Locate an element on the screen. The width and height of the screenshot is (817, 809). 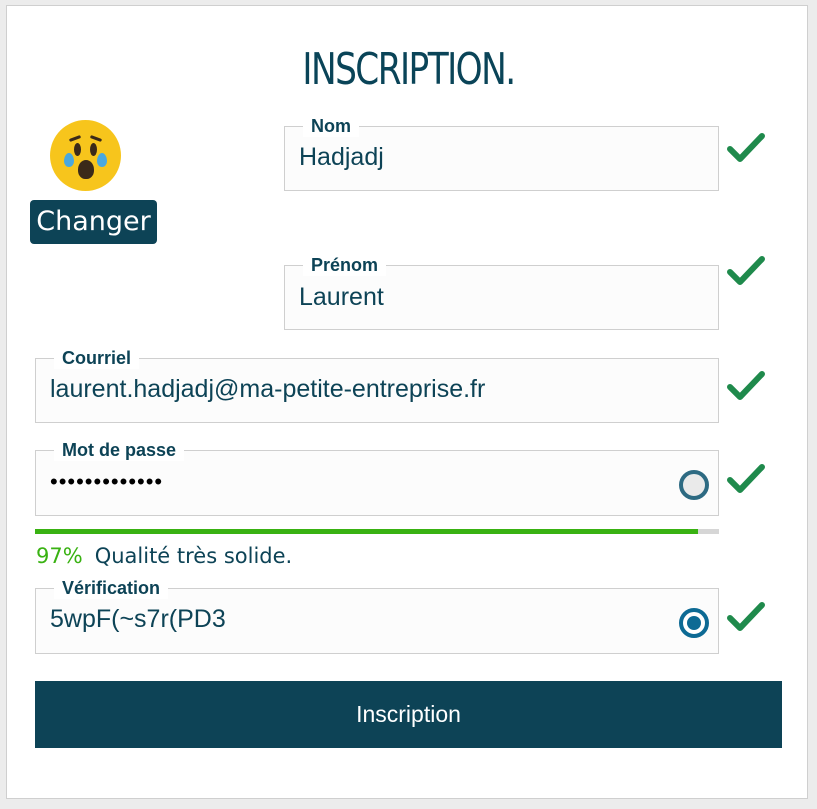
verification-field: Vérification 5wpF(~s7r(PD3 is located at coordinates (377, 615).